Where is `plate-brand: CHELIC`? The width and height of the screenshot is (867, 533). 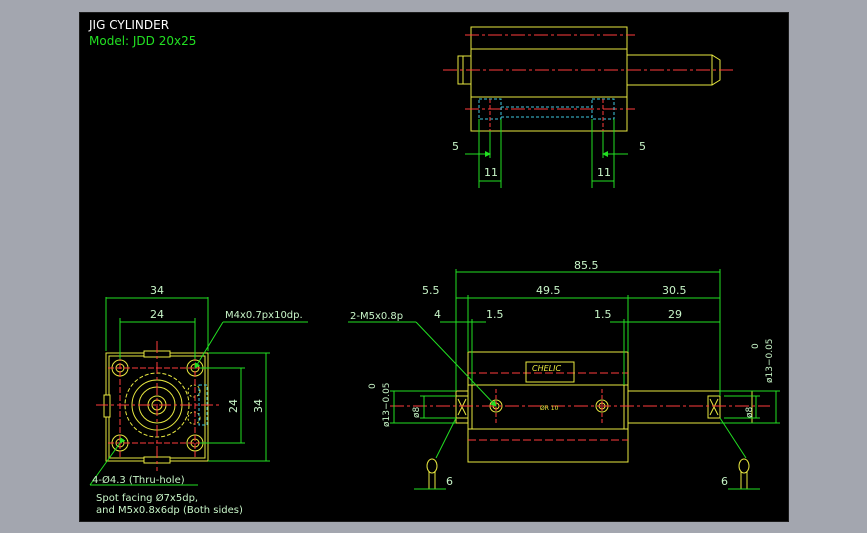
plate-brand: CHELIC is located at coordinates (546, 368).